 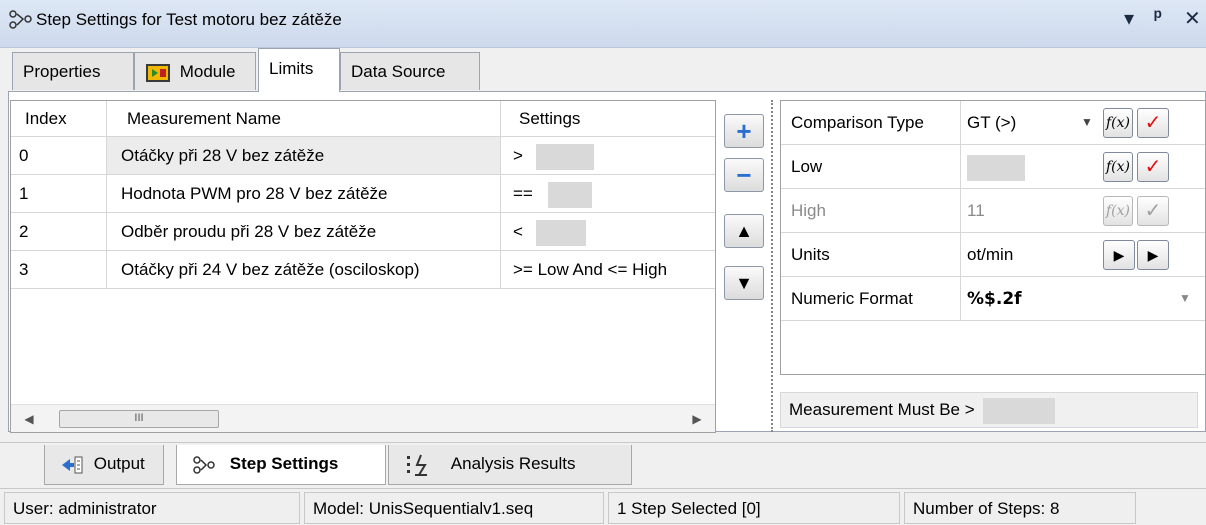 I want to click on units-browse-button: ▶, so click(x=1119, y=255).